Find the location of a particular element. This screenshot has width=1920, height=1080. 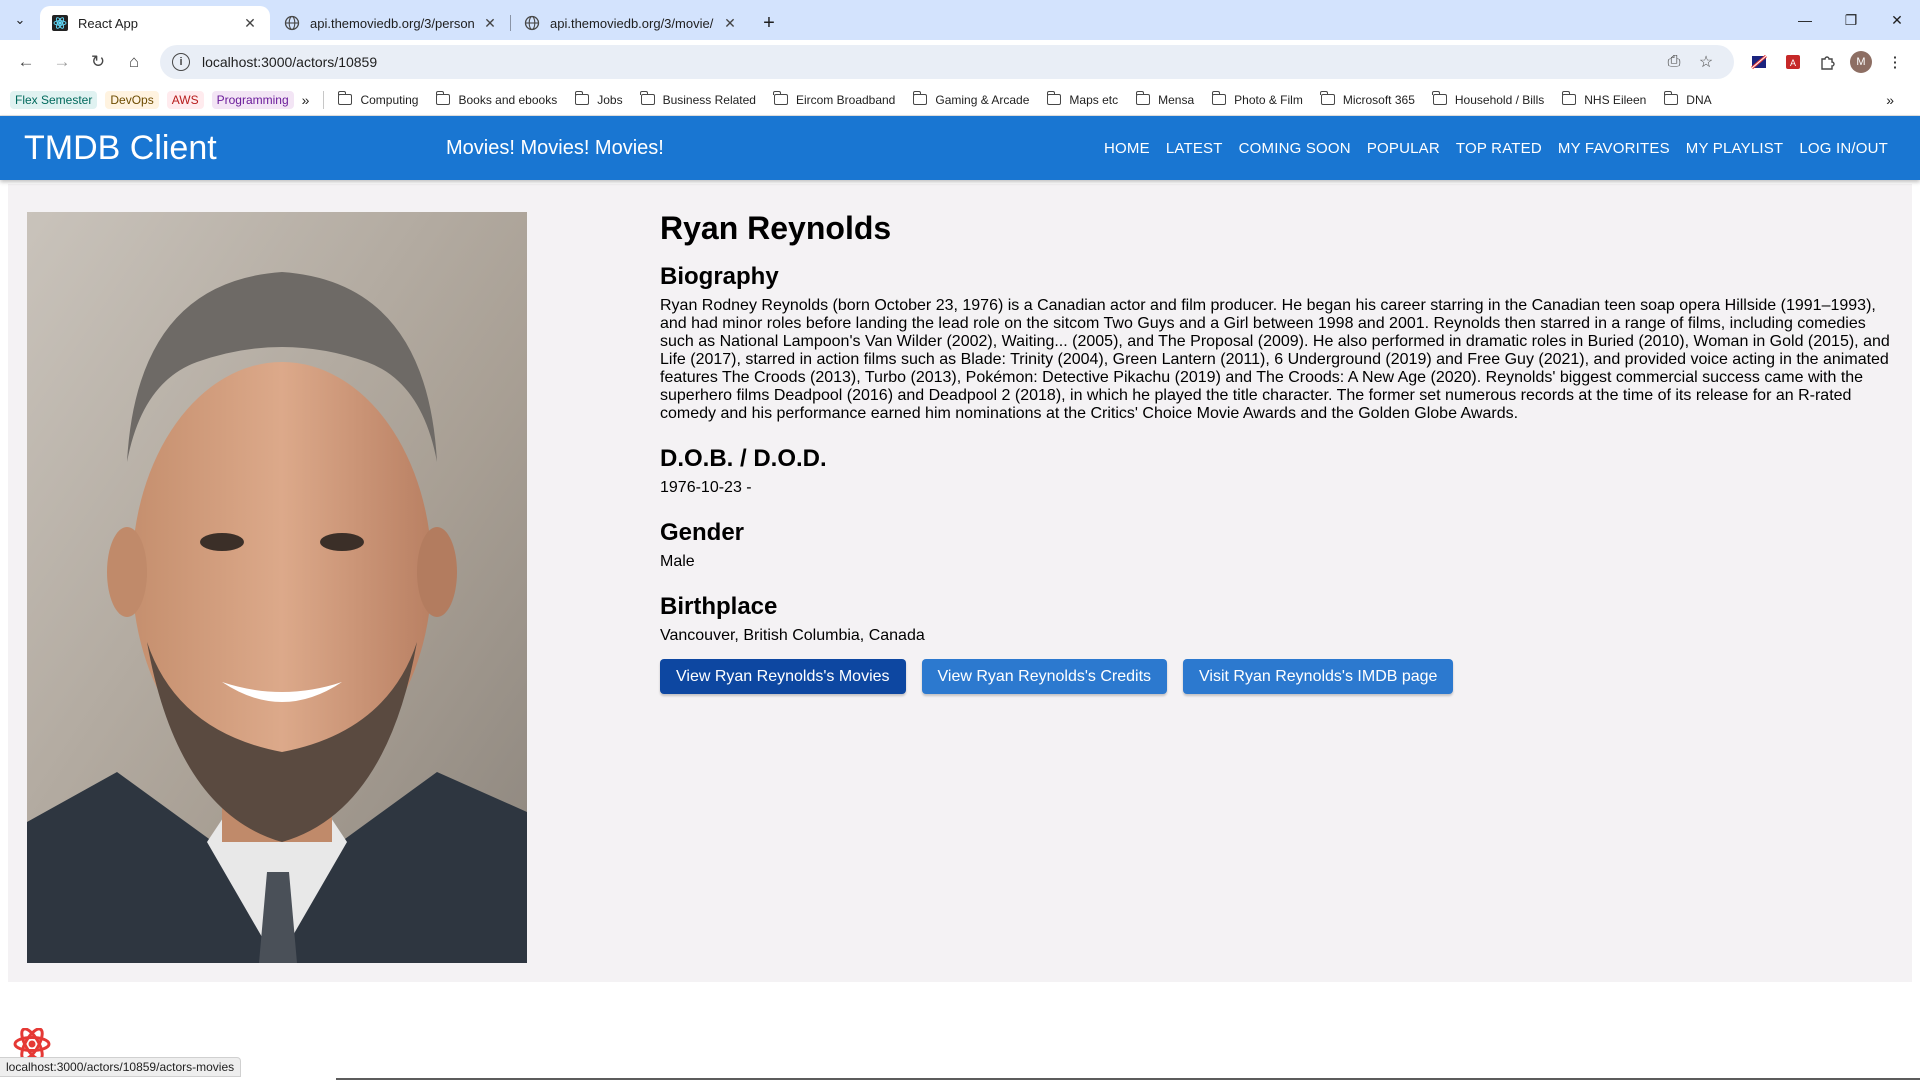

home-icon: ⌂ is located at coordinates (134, 62).